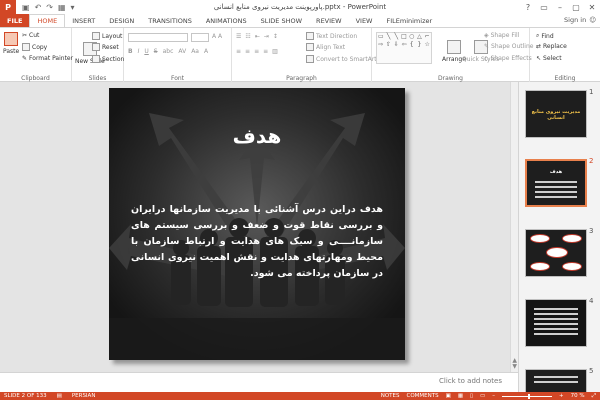  Describe the element at coordinates (112, 36) in the screenshot. I see `layout-label: Layout` at that location.